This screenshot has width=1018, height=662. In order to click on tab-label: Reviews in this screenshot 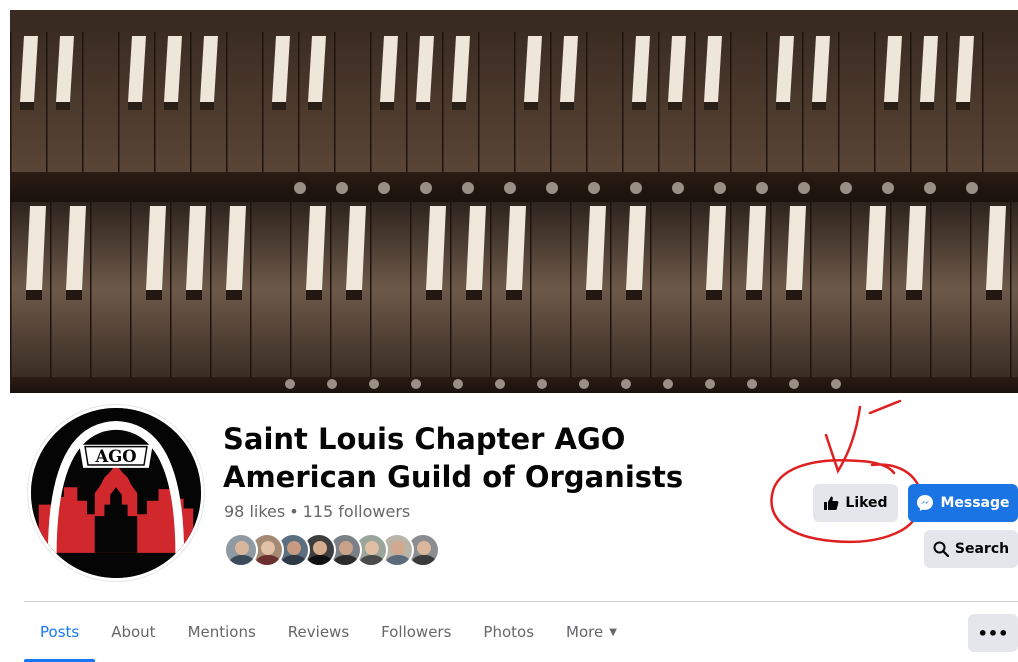, I will do `click(318, 632)`.